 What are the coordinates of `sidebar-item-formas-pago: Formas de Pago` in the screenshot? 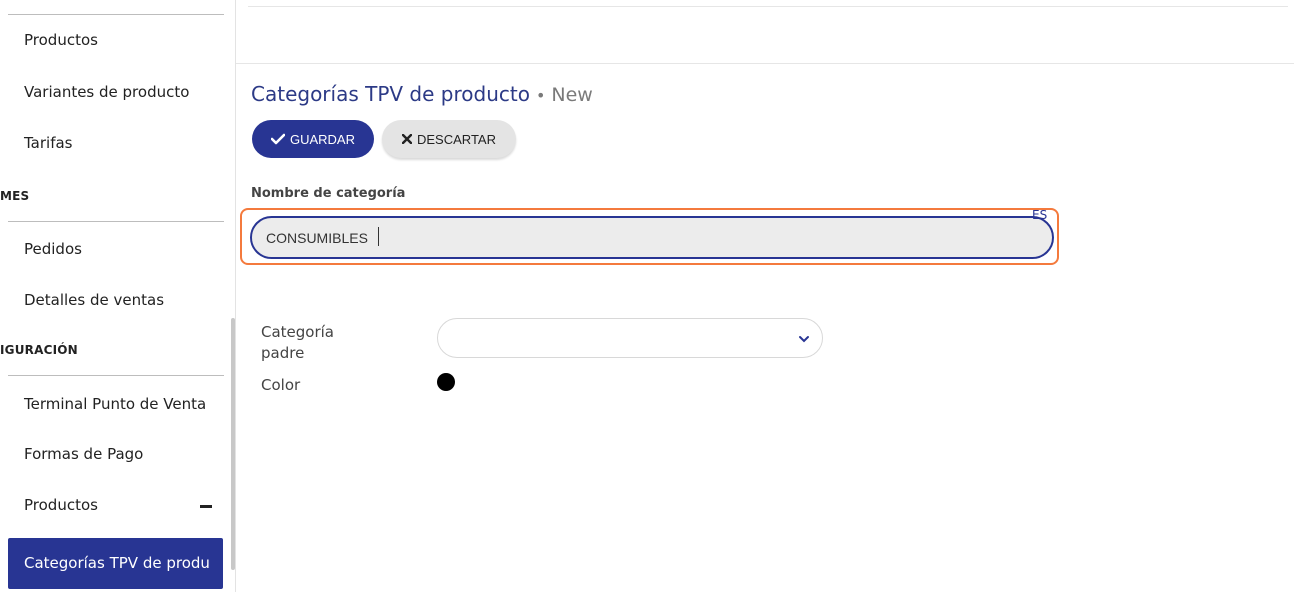 It's located at (83, 454).